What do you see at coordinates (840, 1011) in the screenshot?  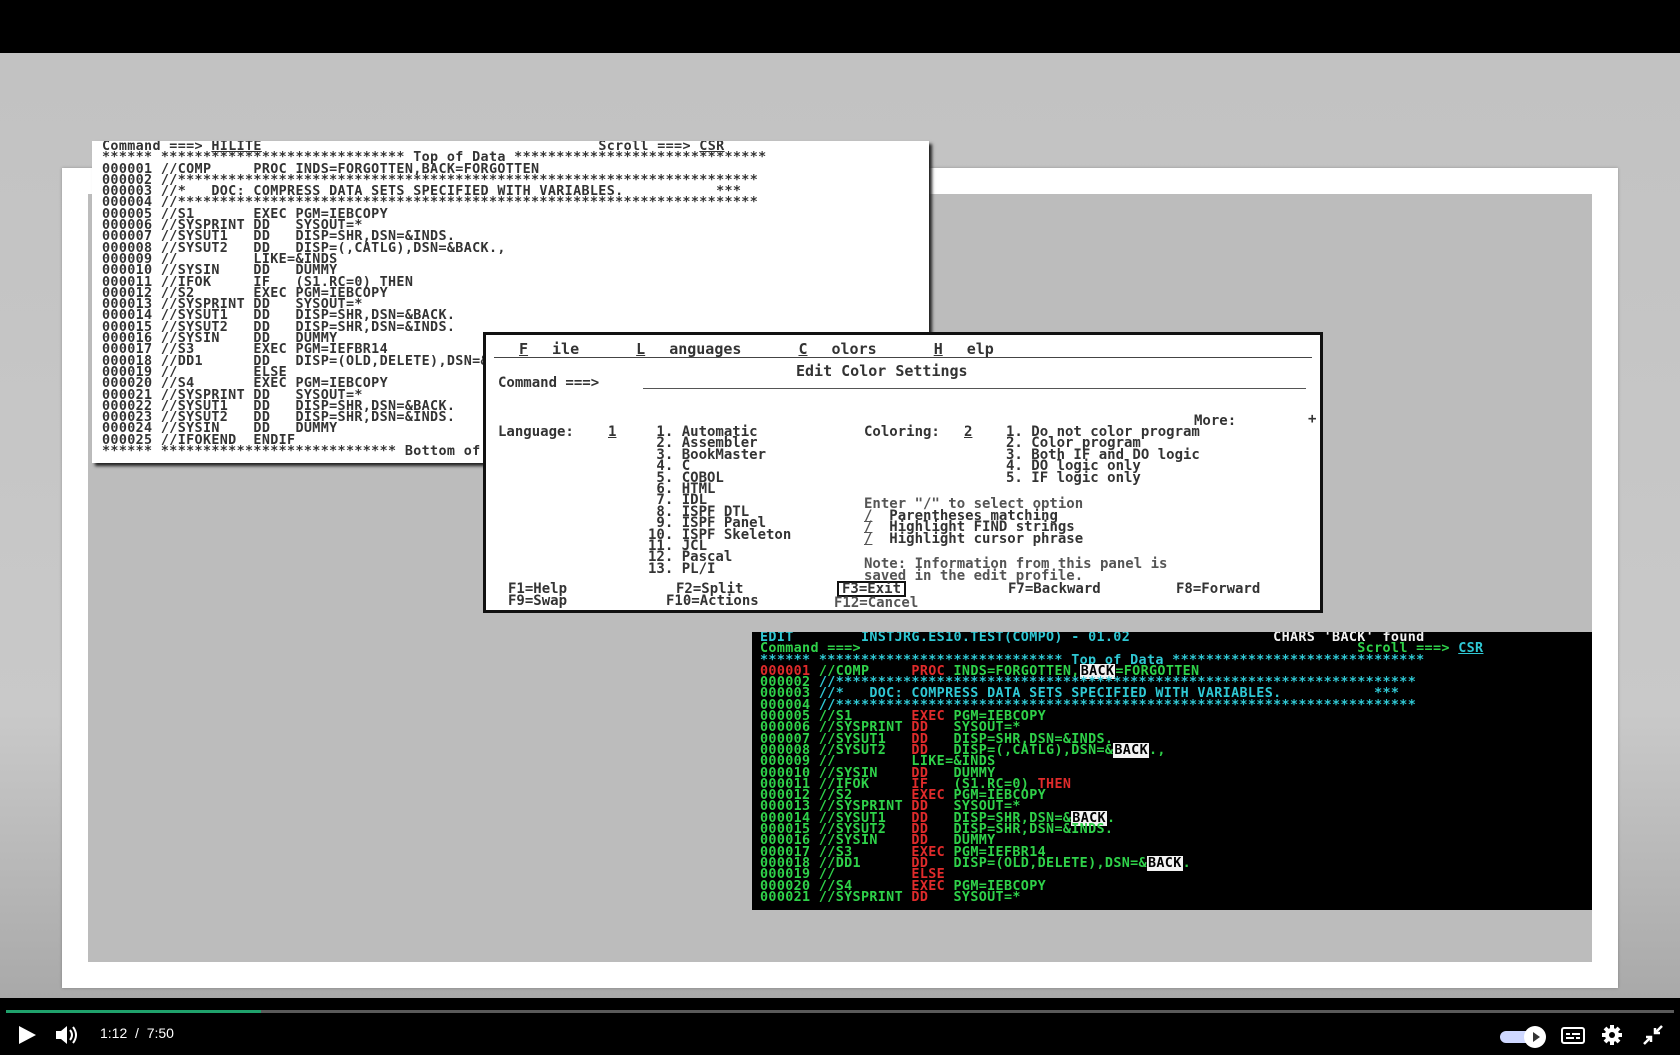 I see `progress-bar` at bounding box center [840, 1011].